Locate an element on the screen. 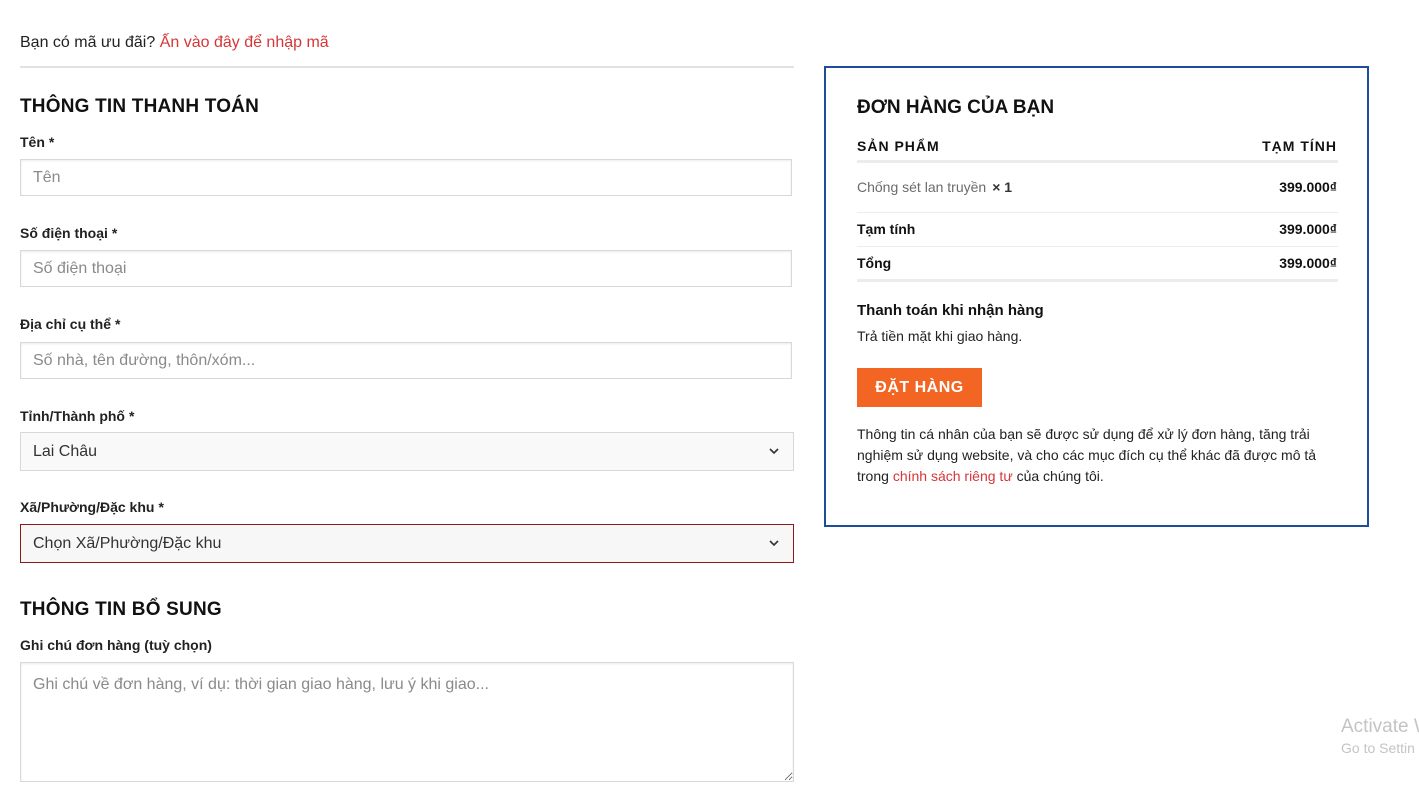 The width and height of the screenshot is (1419, 795). name-label-text: Tên is located at coordinates (32, 142).